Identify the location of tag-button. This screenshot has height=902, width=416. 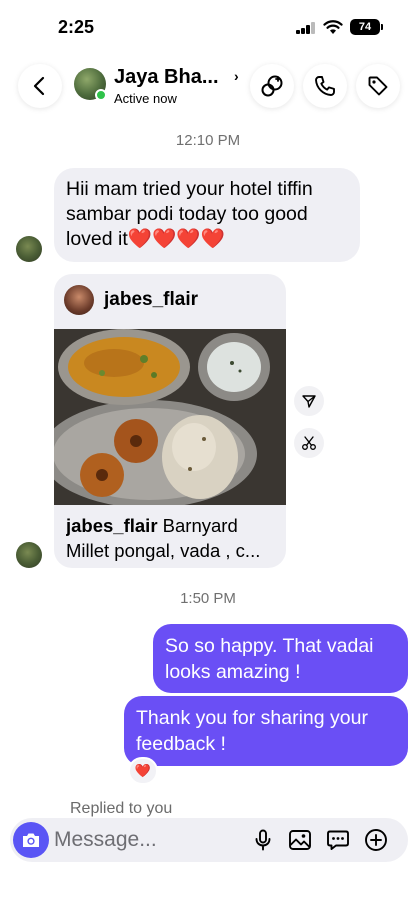
(378, 86).